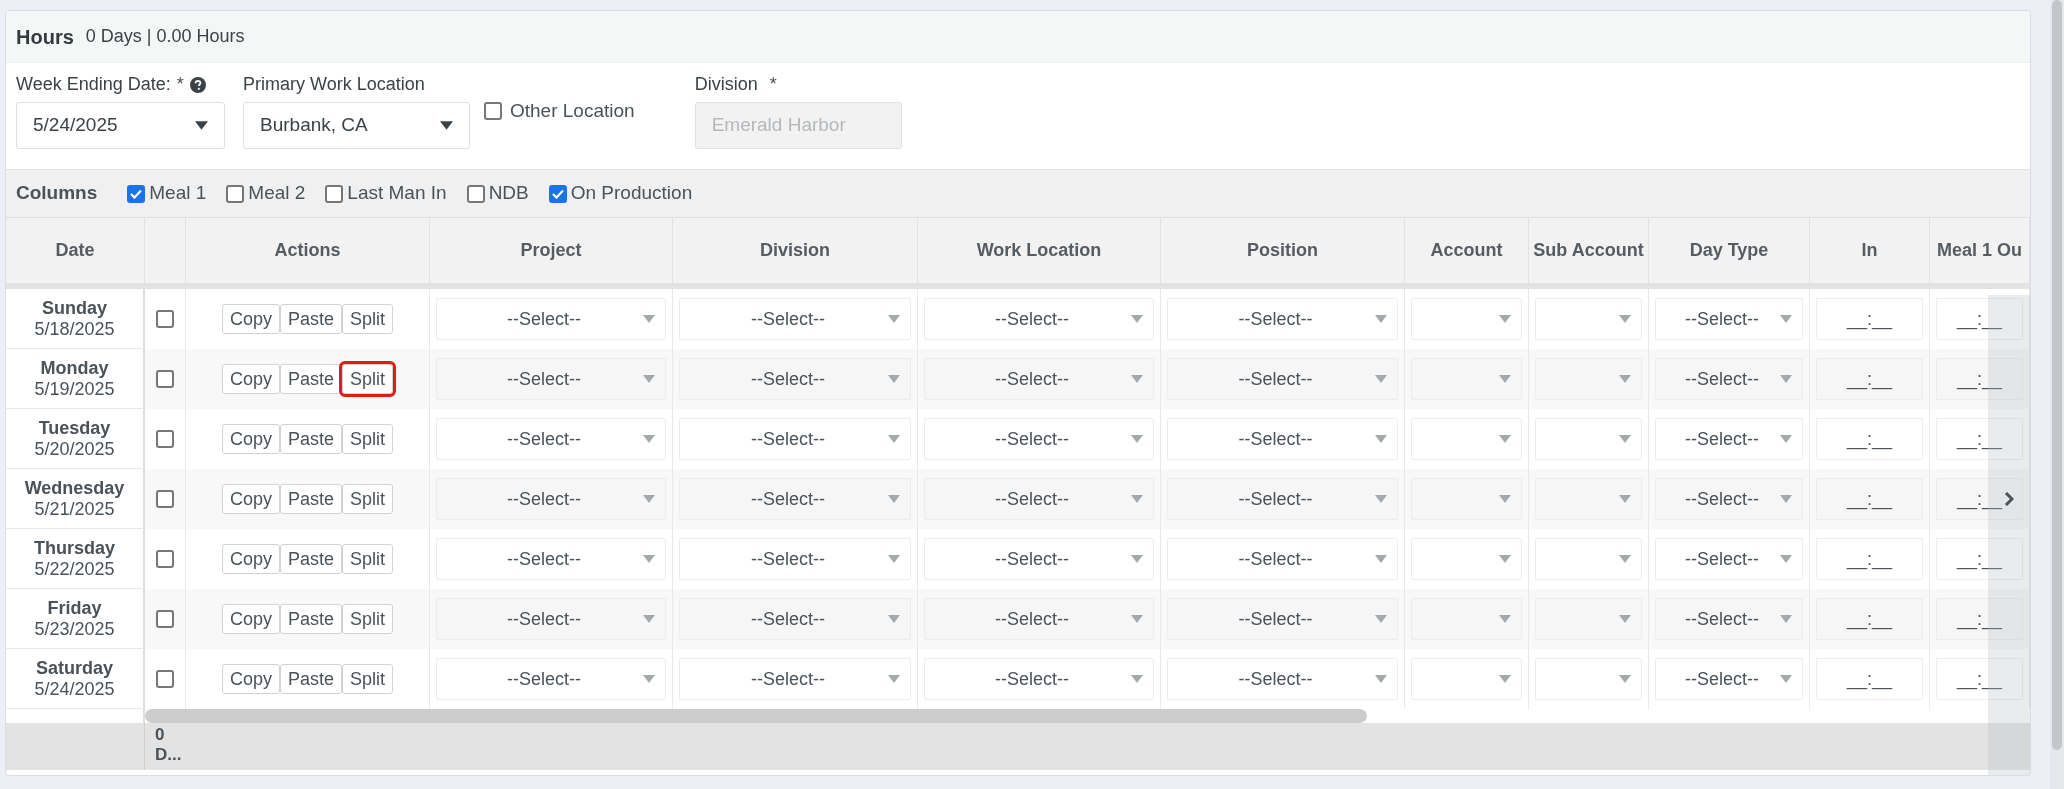 The image size is (2064, 789). What do you see at coordinates (2057, 394) in the screenshot?
I see `page-scrollbar` at bounding box center [2057, 394].